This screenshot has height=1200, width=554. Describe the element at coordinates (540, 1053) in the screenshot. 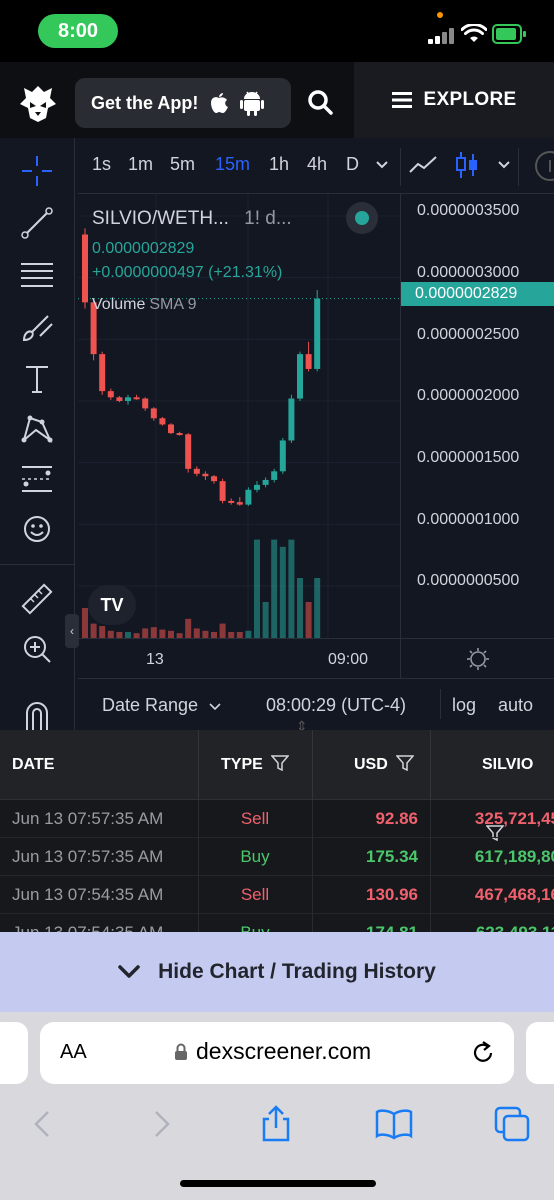

I see `next-tab-preview` at that location.